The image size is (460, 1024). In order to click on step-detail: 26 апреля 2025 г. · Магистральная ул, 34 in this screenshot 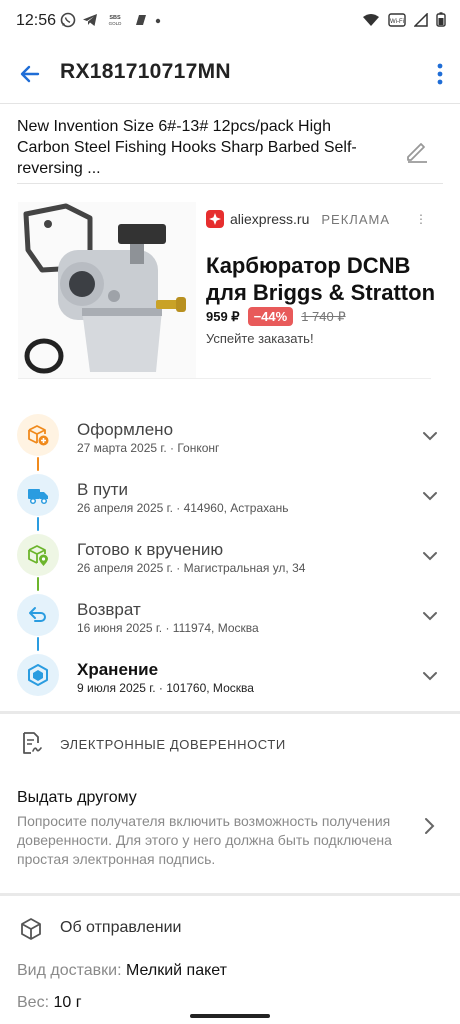, I will do `click(191, 568)`.